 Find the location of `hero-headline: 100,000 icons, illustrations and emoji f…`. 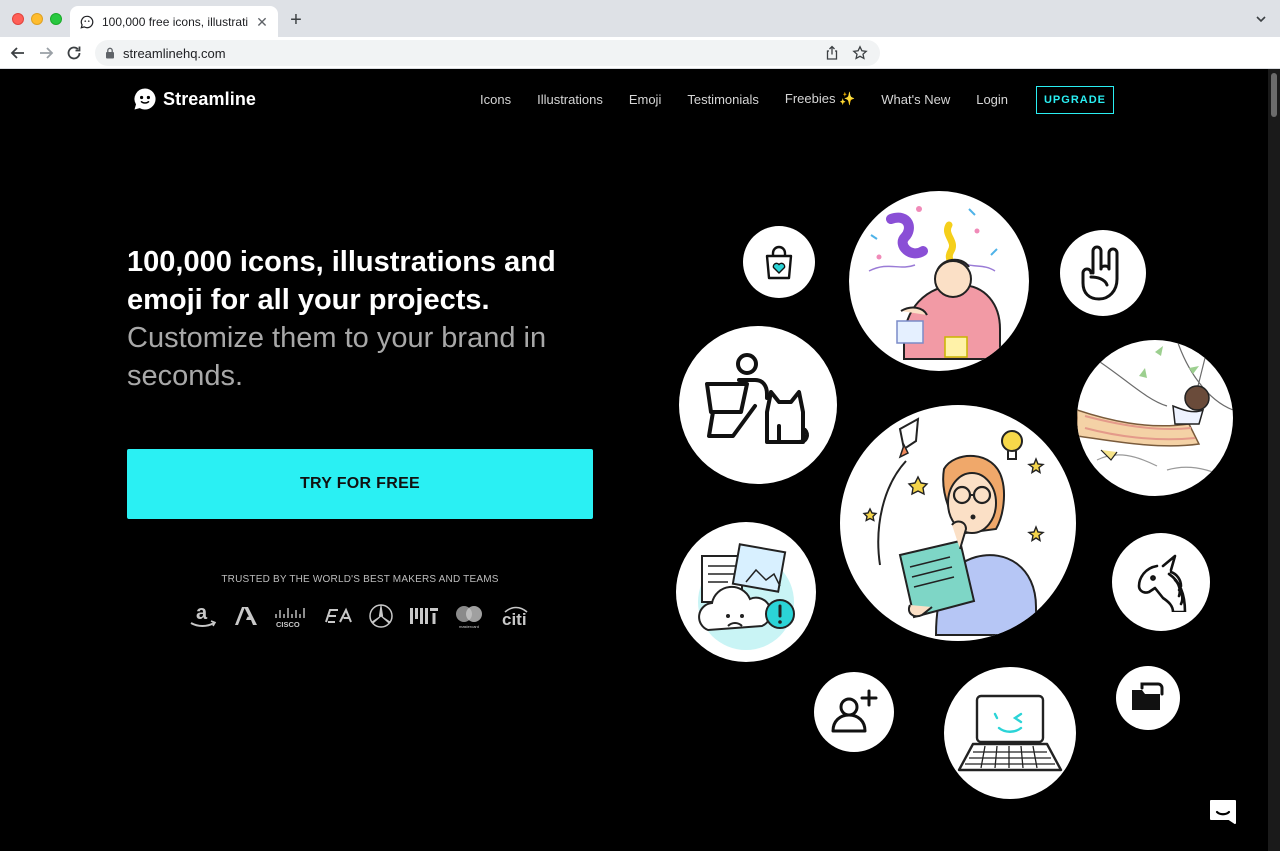

hero-headline: 100,000 icons, illustrations and emoji f… is located at coordinates (367, 319).